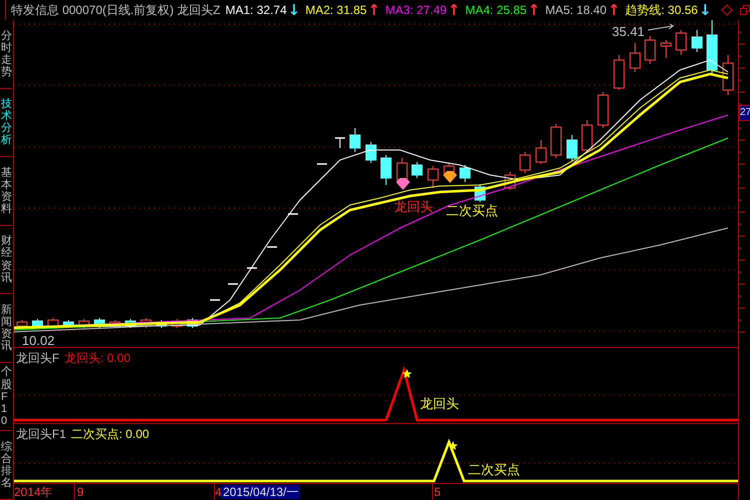  Describe the element at coordinates (6, 191) in the screenshot. I see `side-tab: 基本资料` at that location.